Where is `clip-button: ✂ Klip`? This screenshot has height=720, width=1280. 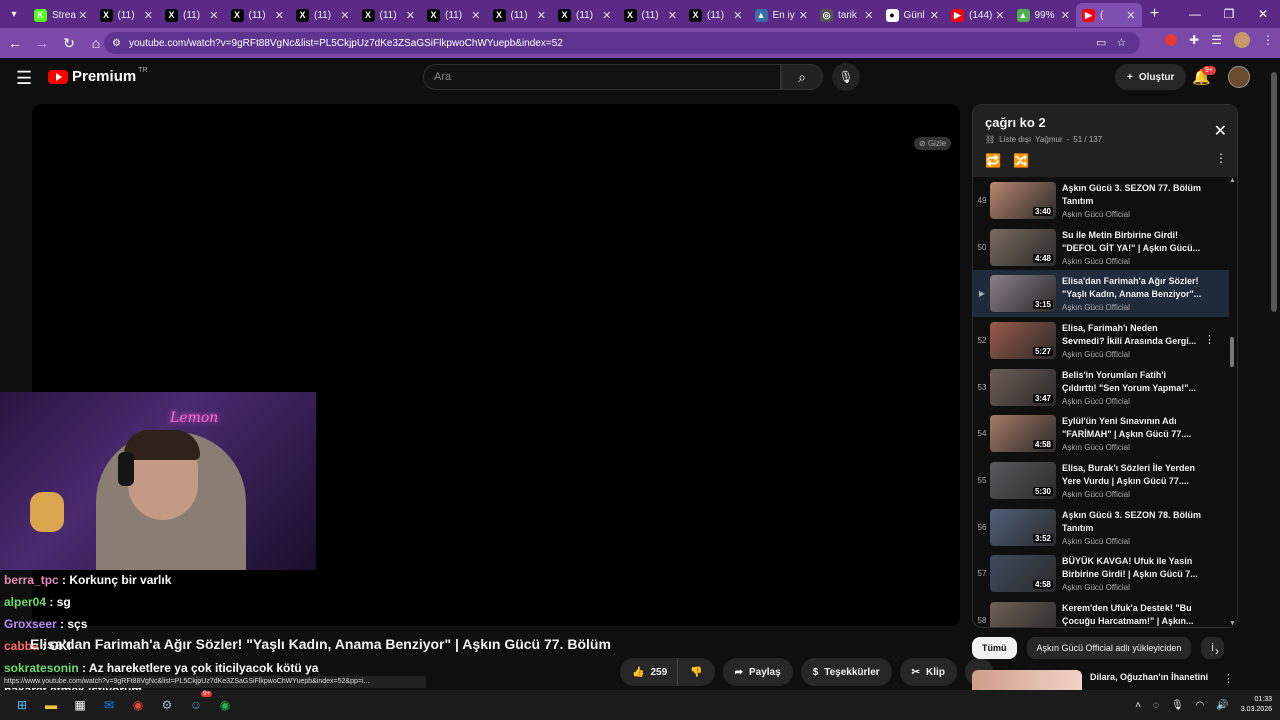
clip-button: ✂ Klip is located at coordinates (928, 672).